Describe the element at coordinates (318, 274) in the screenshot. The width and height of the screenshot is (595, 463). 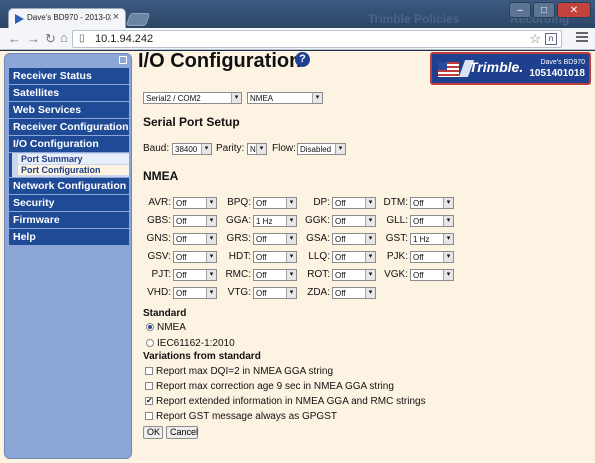
I see `nmea-label: ROT:` at that location.